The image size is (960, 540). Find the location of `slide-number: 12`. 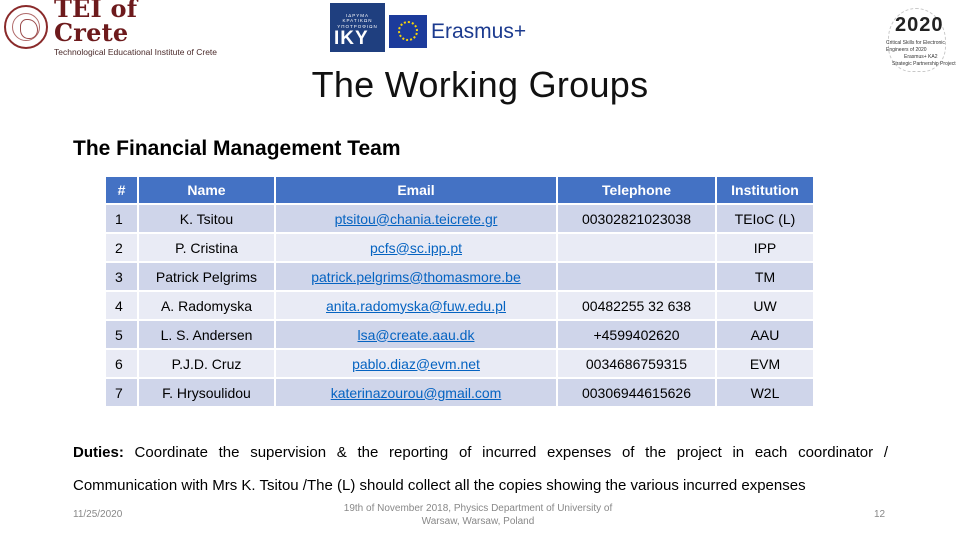

slide-number: 12 is located at coordinates (880, 514).